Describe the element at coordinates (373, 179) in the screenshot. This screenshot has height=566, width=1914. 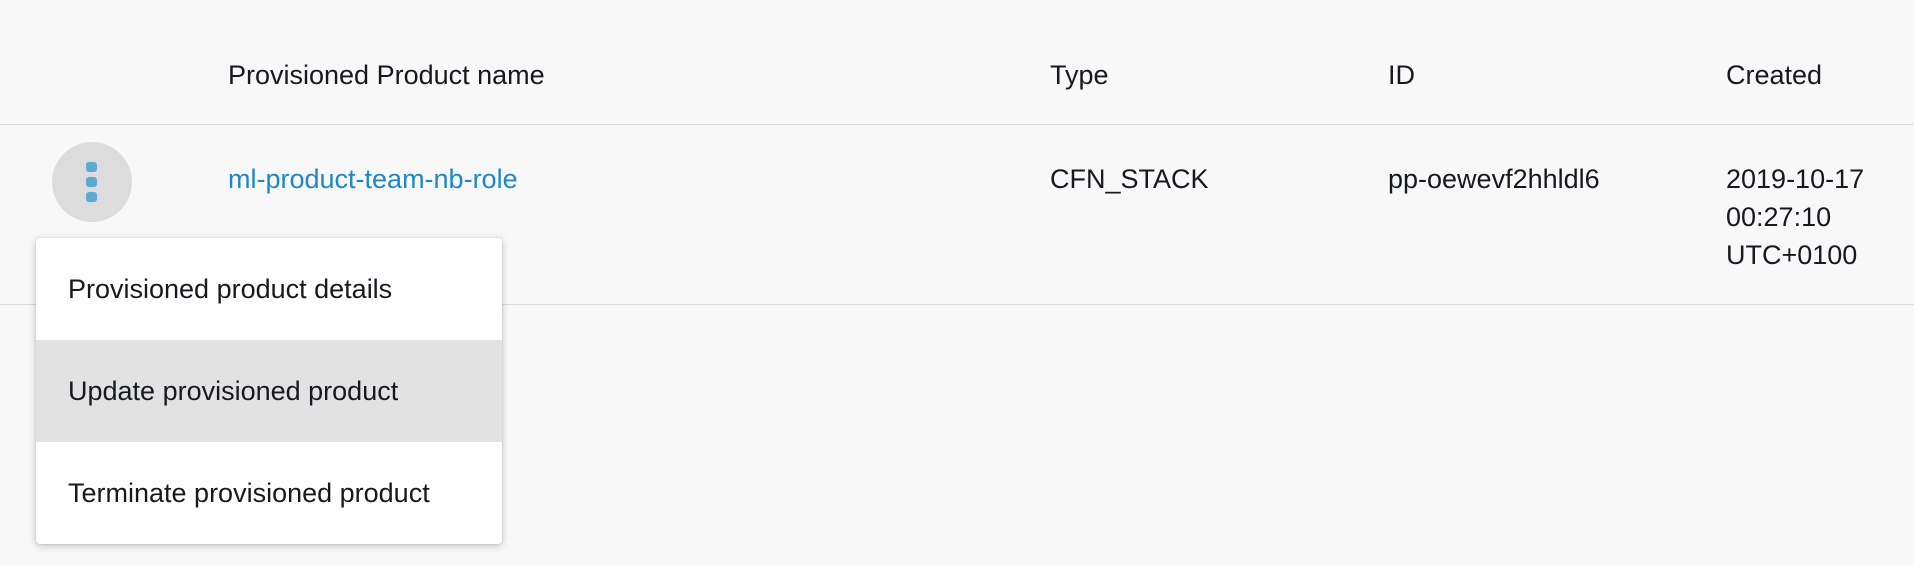
I see `product-name-link: ml-product-team-nb-role` at that location.